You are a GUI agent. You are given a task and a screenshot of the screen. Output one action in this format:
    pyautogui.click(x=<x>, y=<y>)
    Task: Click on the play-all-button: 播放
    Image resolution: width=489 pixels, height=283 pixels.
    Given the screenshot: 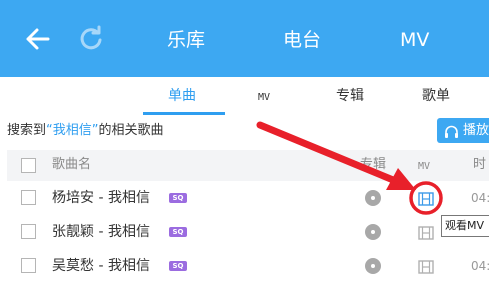 What is the action you would take?
    pyautogui.click(x=463, y=130)
    